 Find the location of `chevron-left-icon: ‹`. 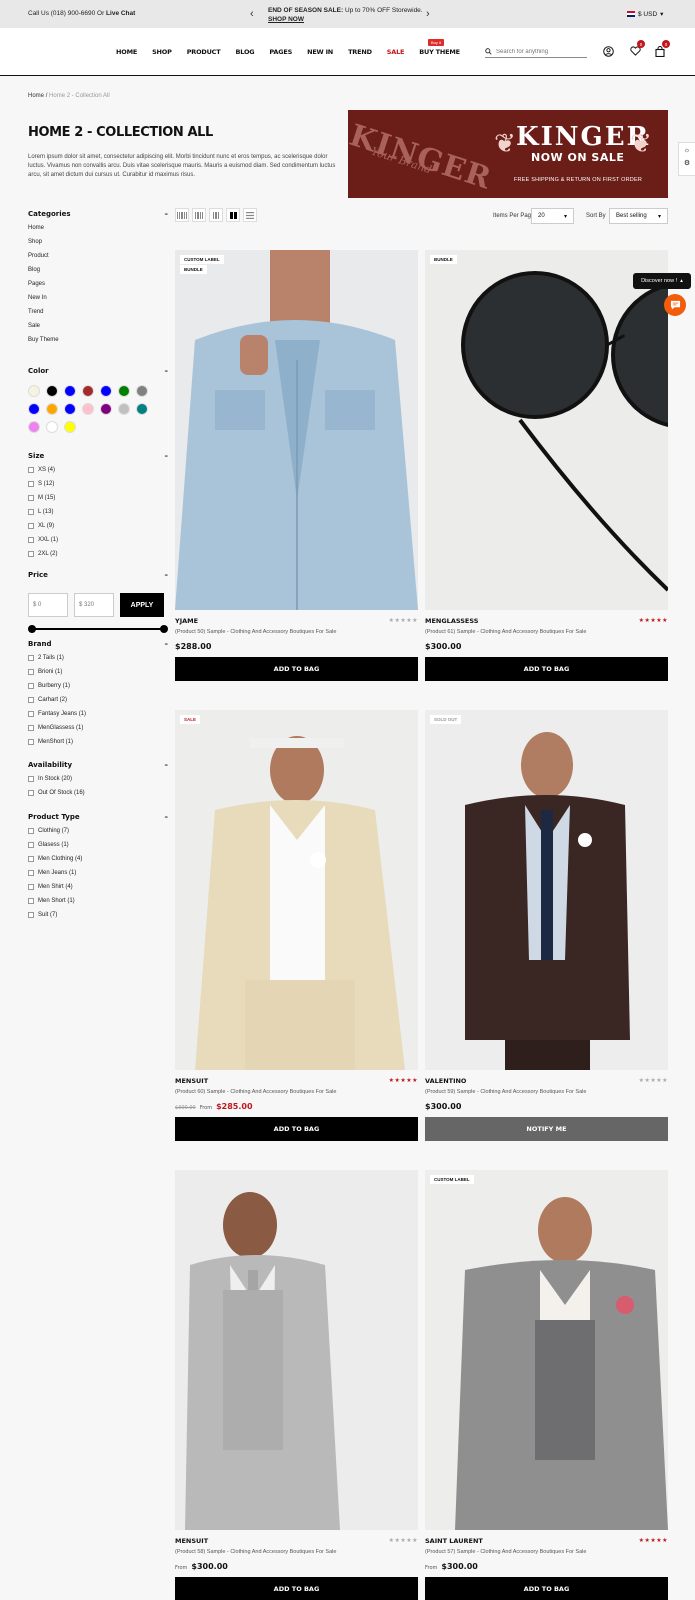

chevron-left-icon: ‹ is located at coordinates (252, 14).